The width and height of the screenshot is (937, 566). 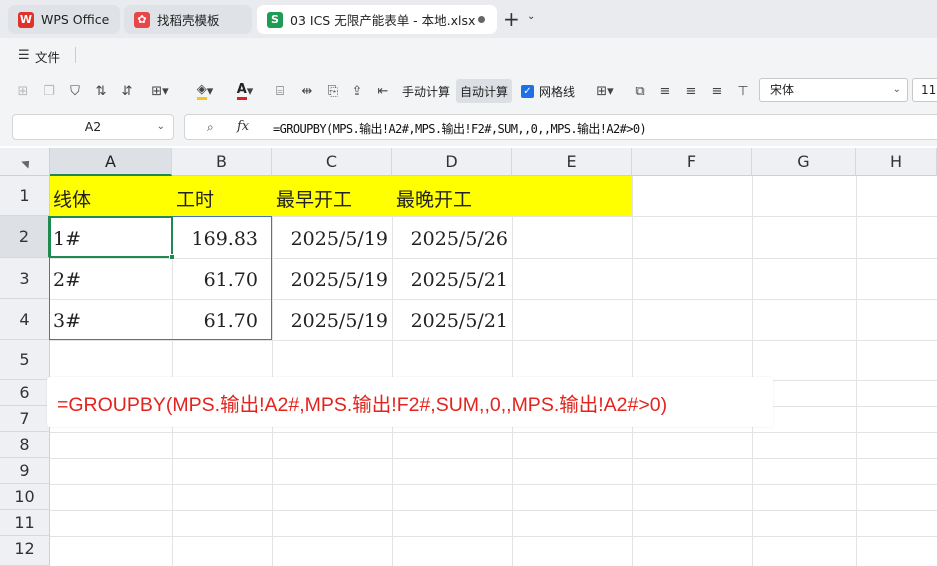 I want to click on docer-icon: ✿, so click(x=142, y=19).